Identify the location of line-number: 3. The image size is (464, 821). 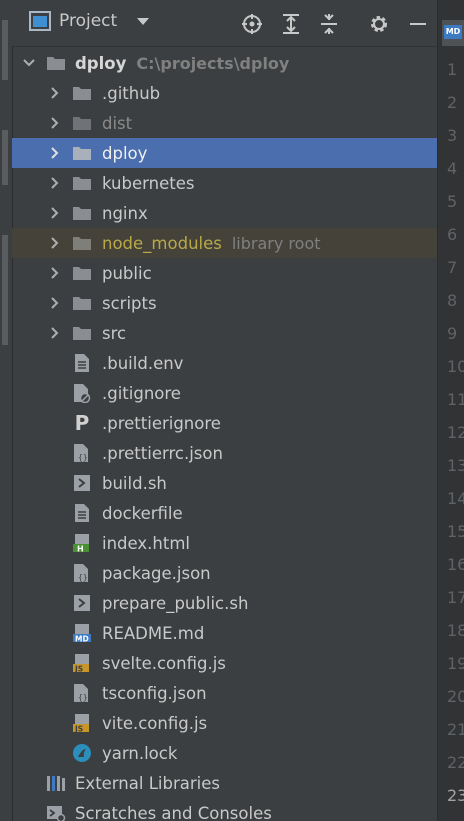
(452, 135).